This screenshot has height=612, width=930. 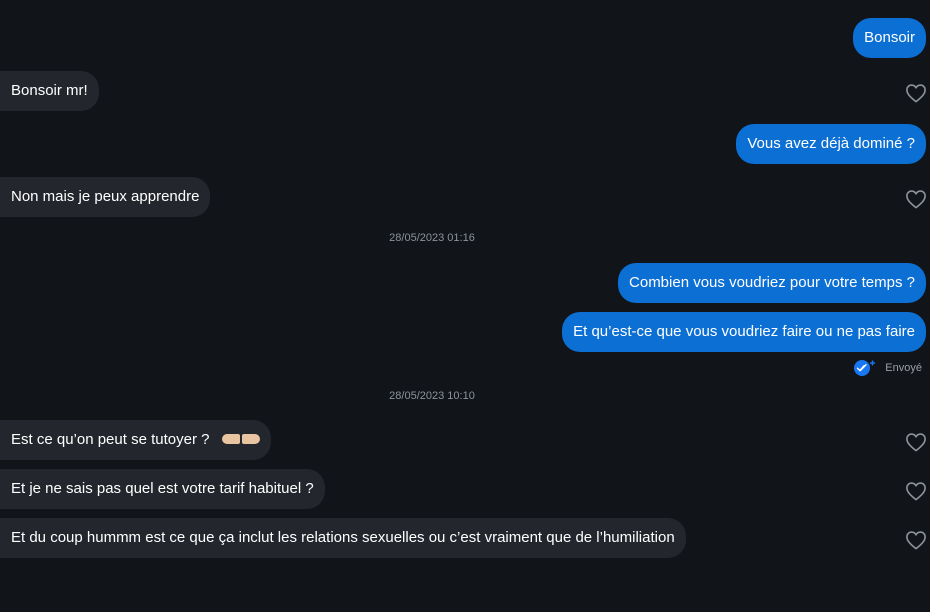 What do you see at coordinates (110, 439) in the screenshot?
I see `message-text: Est ce qu’on peut se tutoyer ?` at bounding box center [110, 439].